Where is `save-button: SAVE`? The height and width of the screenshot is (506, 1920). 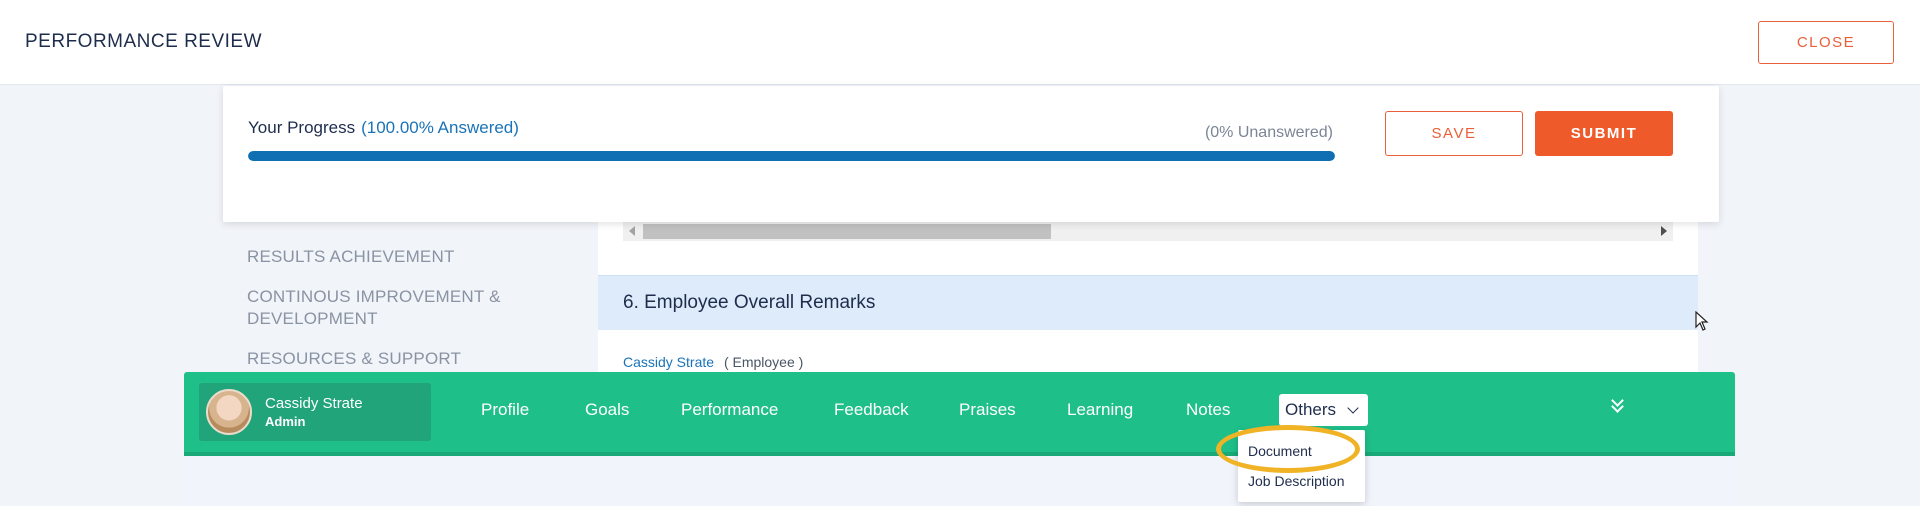
save-button: SAVE is located at coordinates (1454, 133).